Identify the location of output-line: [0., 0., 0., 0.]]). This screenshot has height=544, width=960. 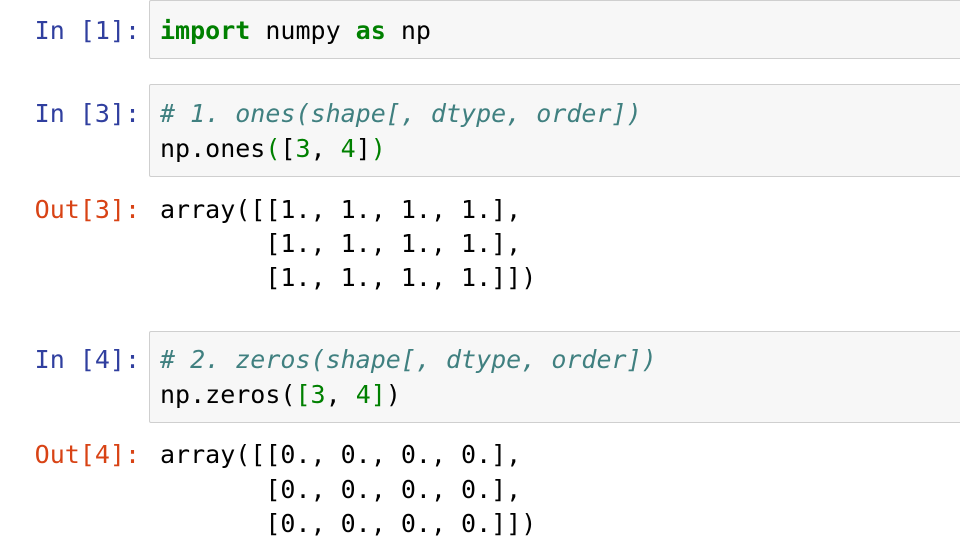
(348, 523).